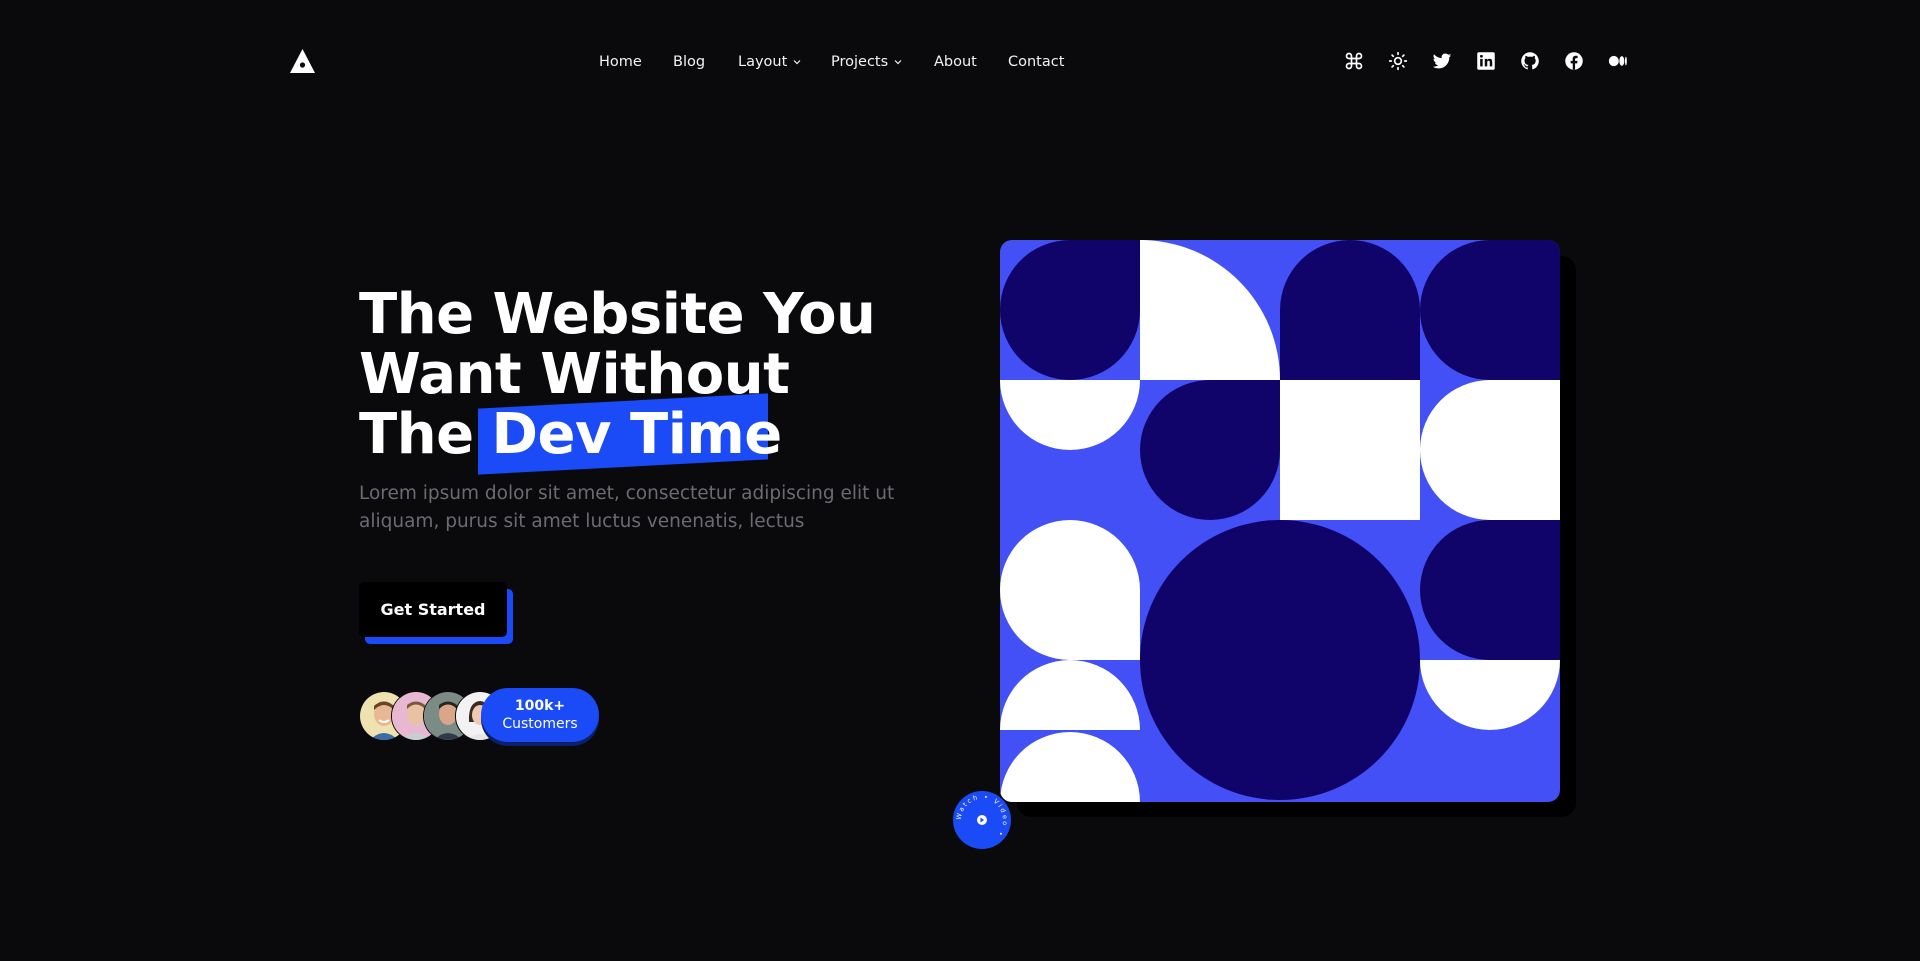 The width and height of the screenshot is (1920, 961). I want to click on get-started-button: Get Started, so click(433, 609).